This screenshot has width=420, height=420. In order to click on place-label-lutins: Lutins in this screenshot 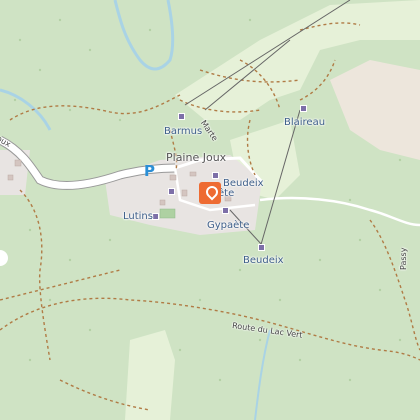, I will do `click(138, 217)`.